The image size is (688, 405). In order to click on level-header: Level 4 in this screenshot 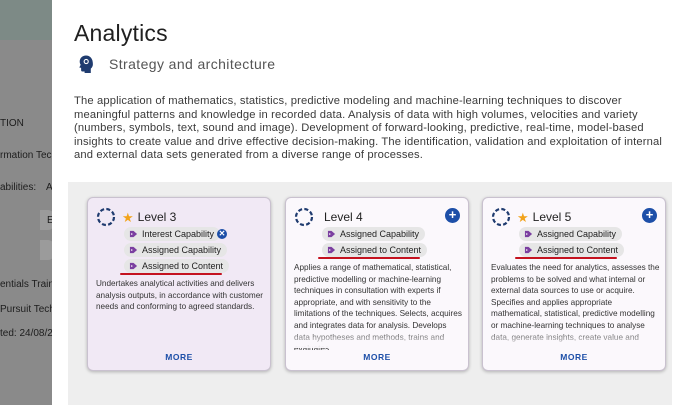, I will do `click(328, 217)`.